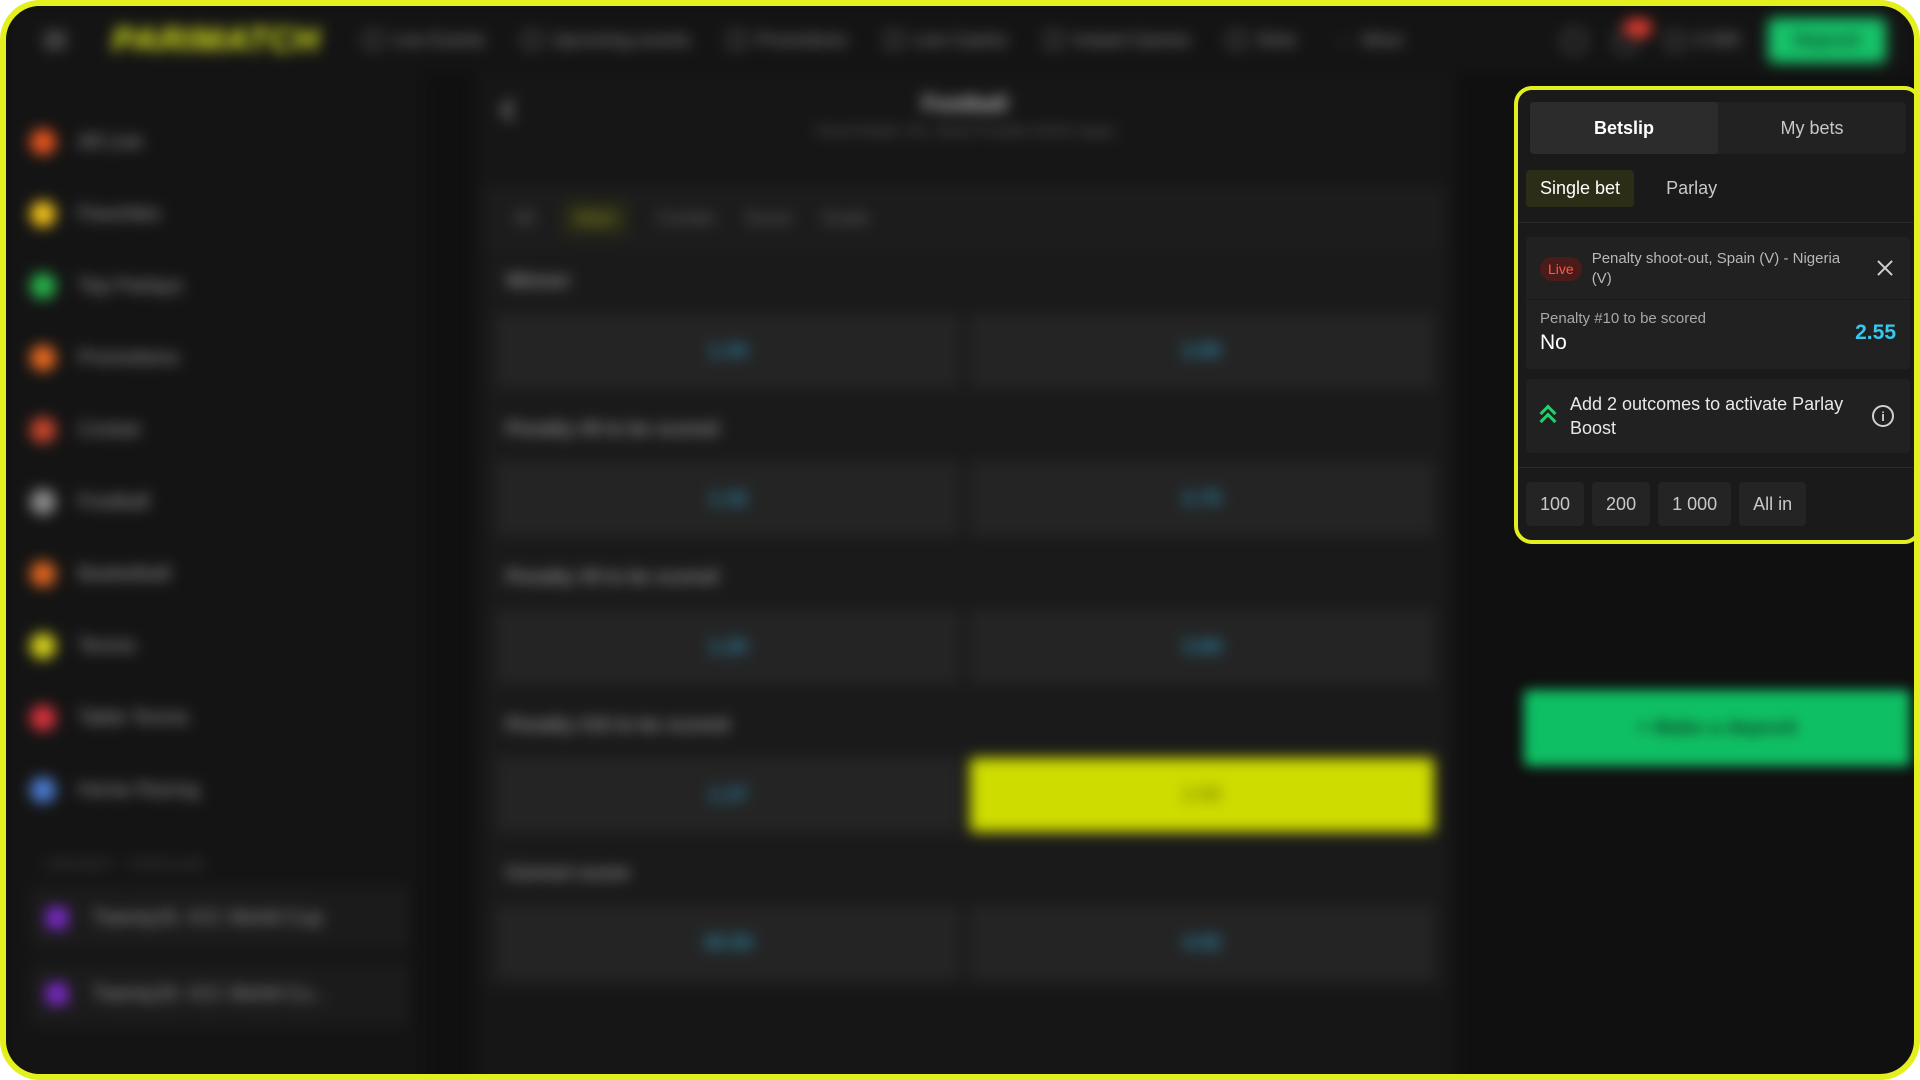 The height and width of the screenshot is (1080, 1920). I want to click on betslip-tabs: Betslip My bets, so click(1718, 128).